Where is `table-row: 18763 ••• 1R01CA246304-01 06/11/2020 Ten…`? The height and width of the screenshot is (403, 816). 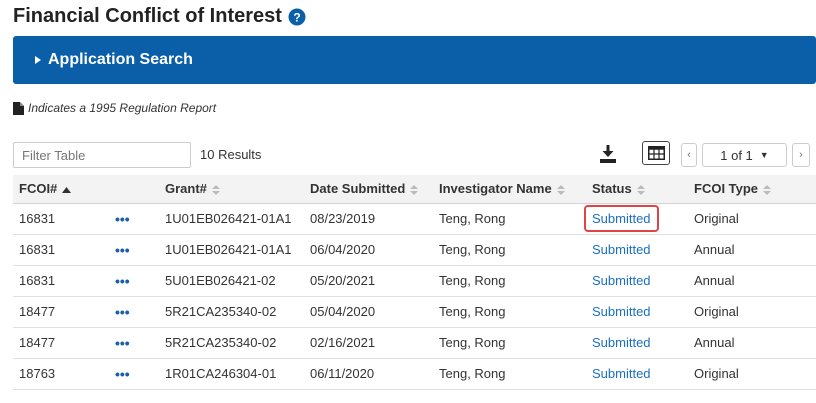
table-row: 18763 ••• 1R01CA246304-01 06/11/2020 Ten… is located at coordinates (414, 374).